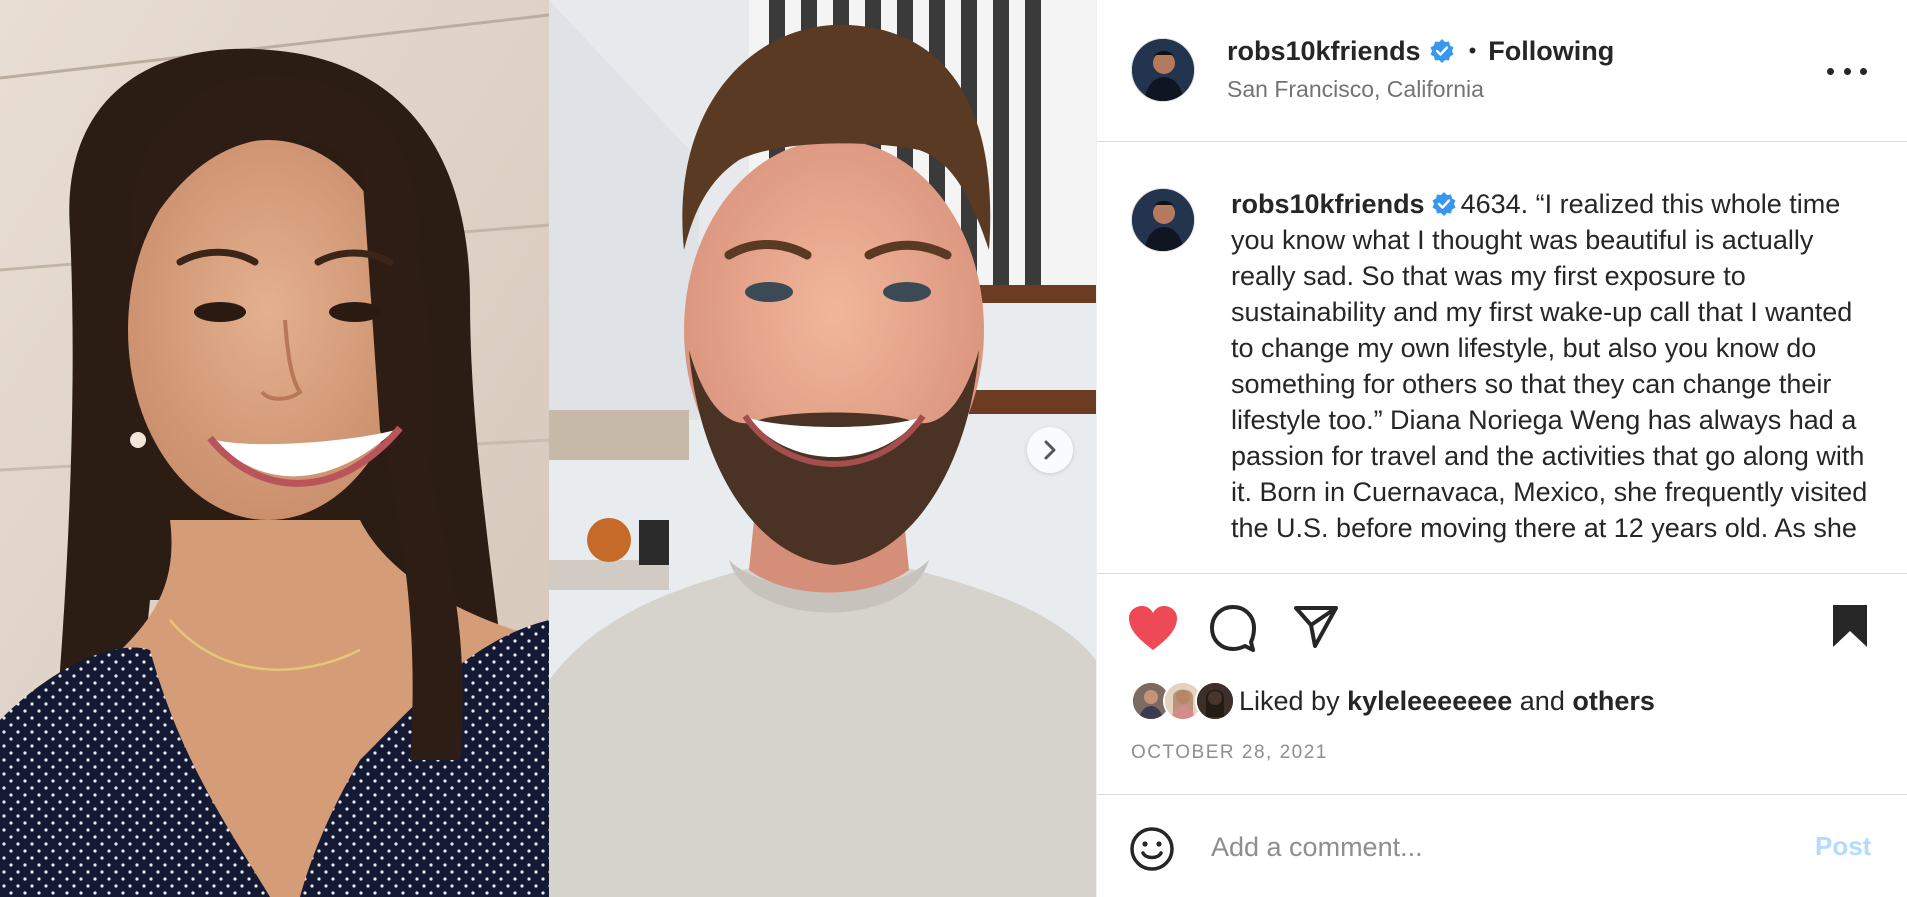 The height and width of the screenshot is (897, 1907). Describe the element at coordinates (1153, 628) in the screenshot. I see `heart-icon` at that location.